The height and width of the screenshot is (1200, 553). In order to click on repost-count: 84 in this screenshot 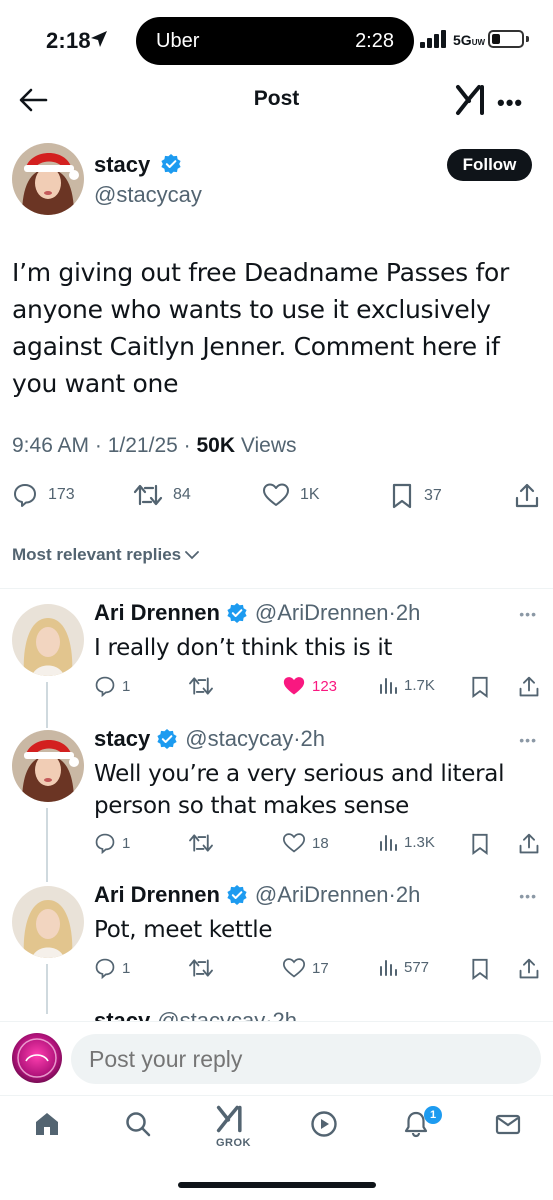, I will do `click(182, 494)`.